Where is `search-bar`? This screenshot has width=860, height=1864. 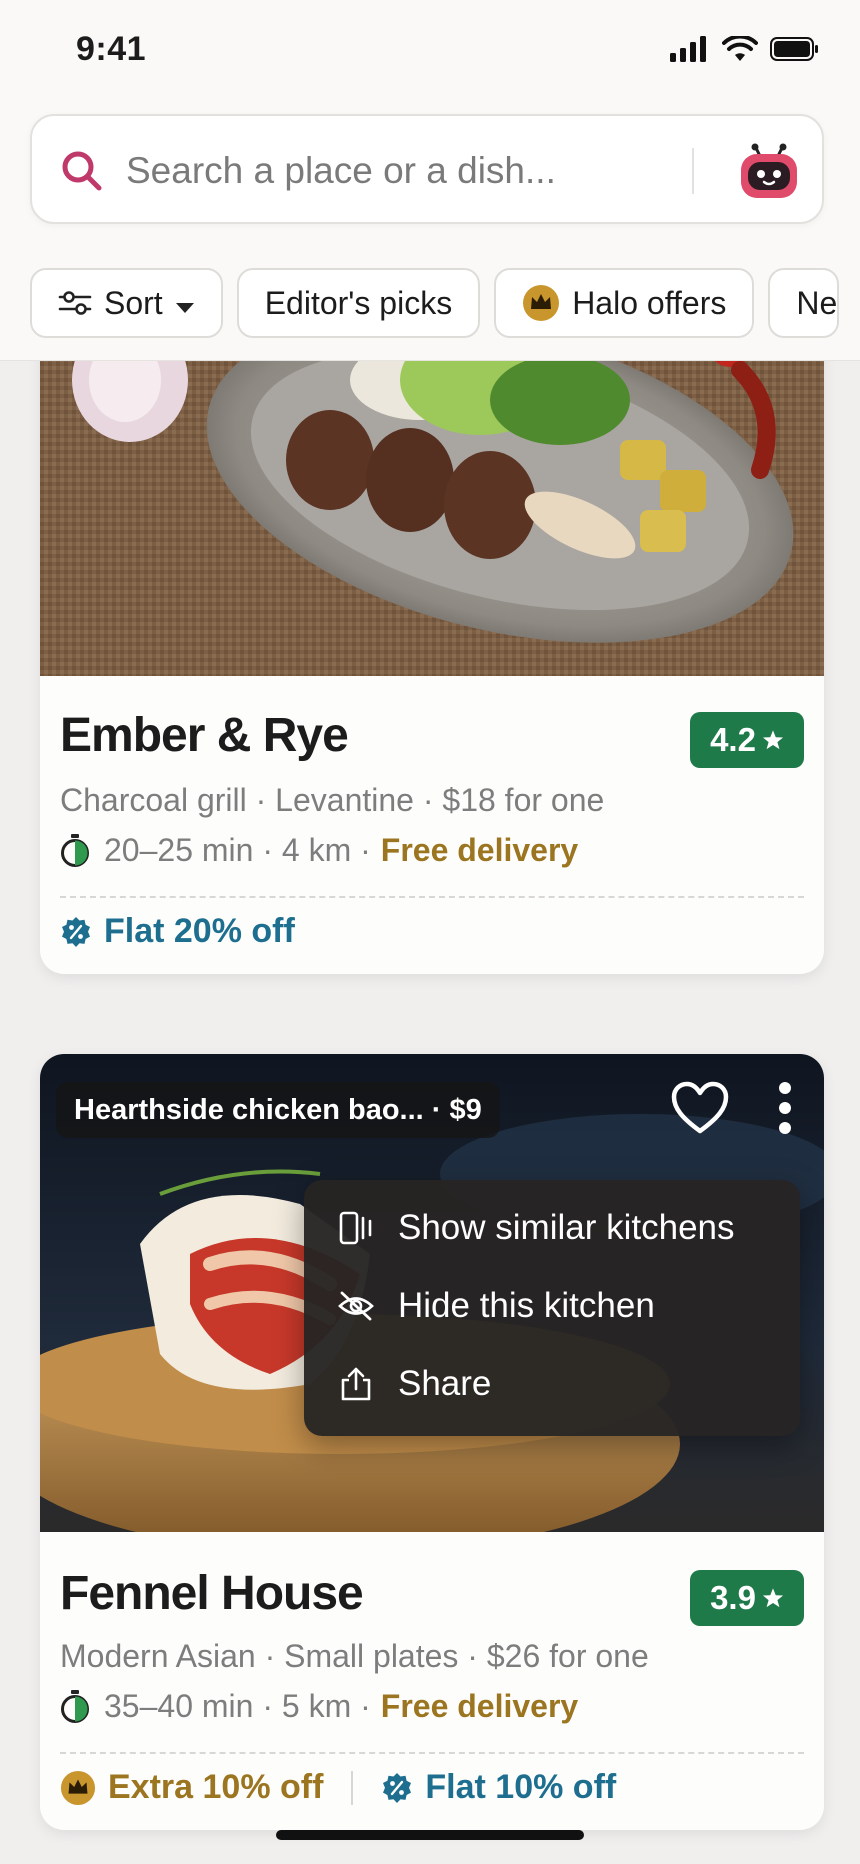
search-bar is located at coordinates (427, 169).